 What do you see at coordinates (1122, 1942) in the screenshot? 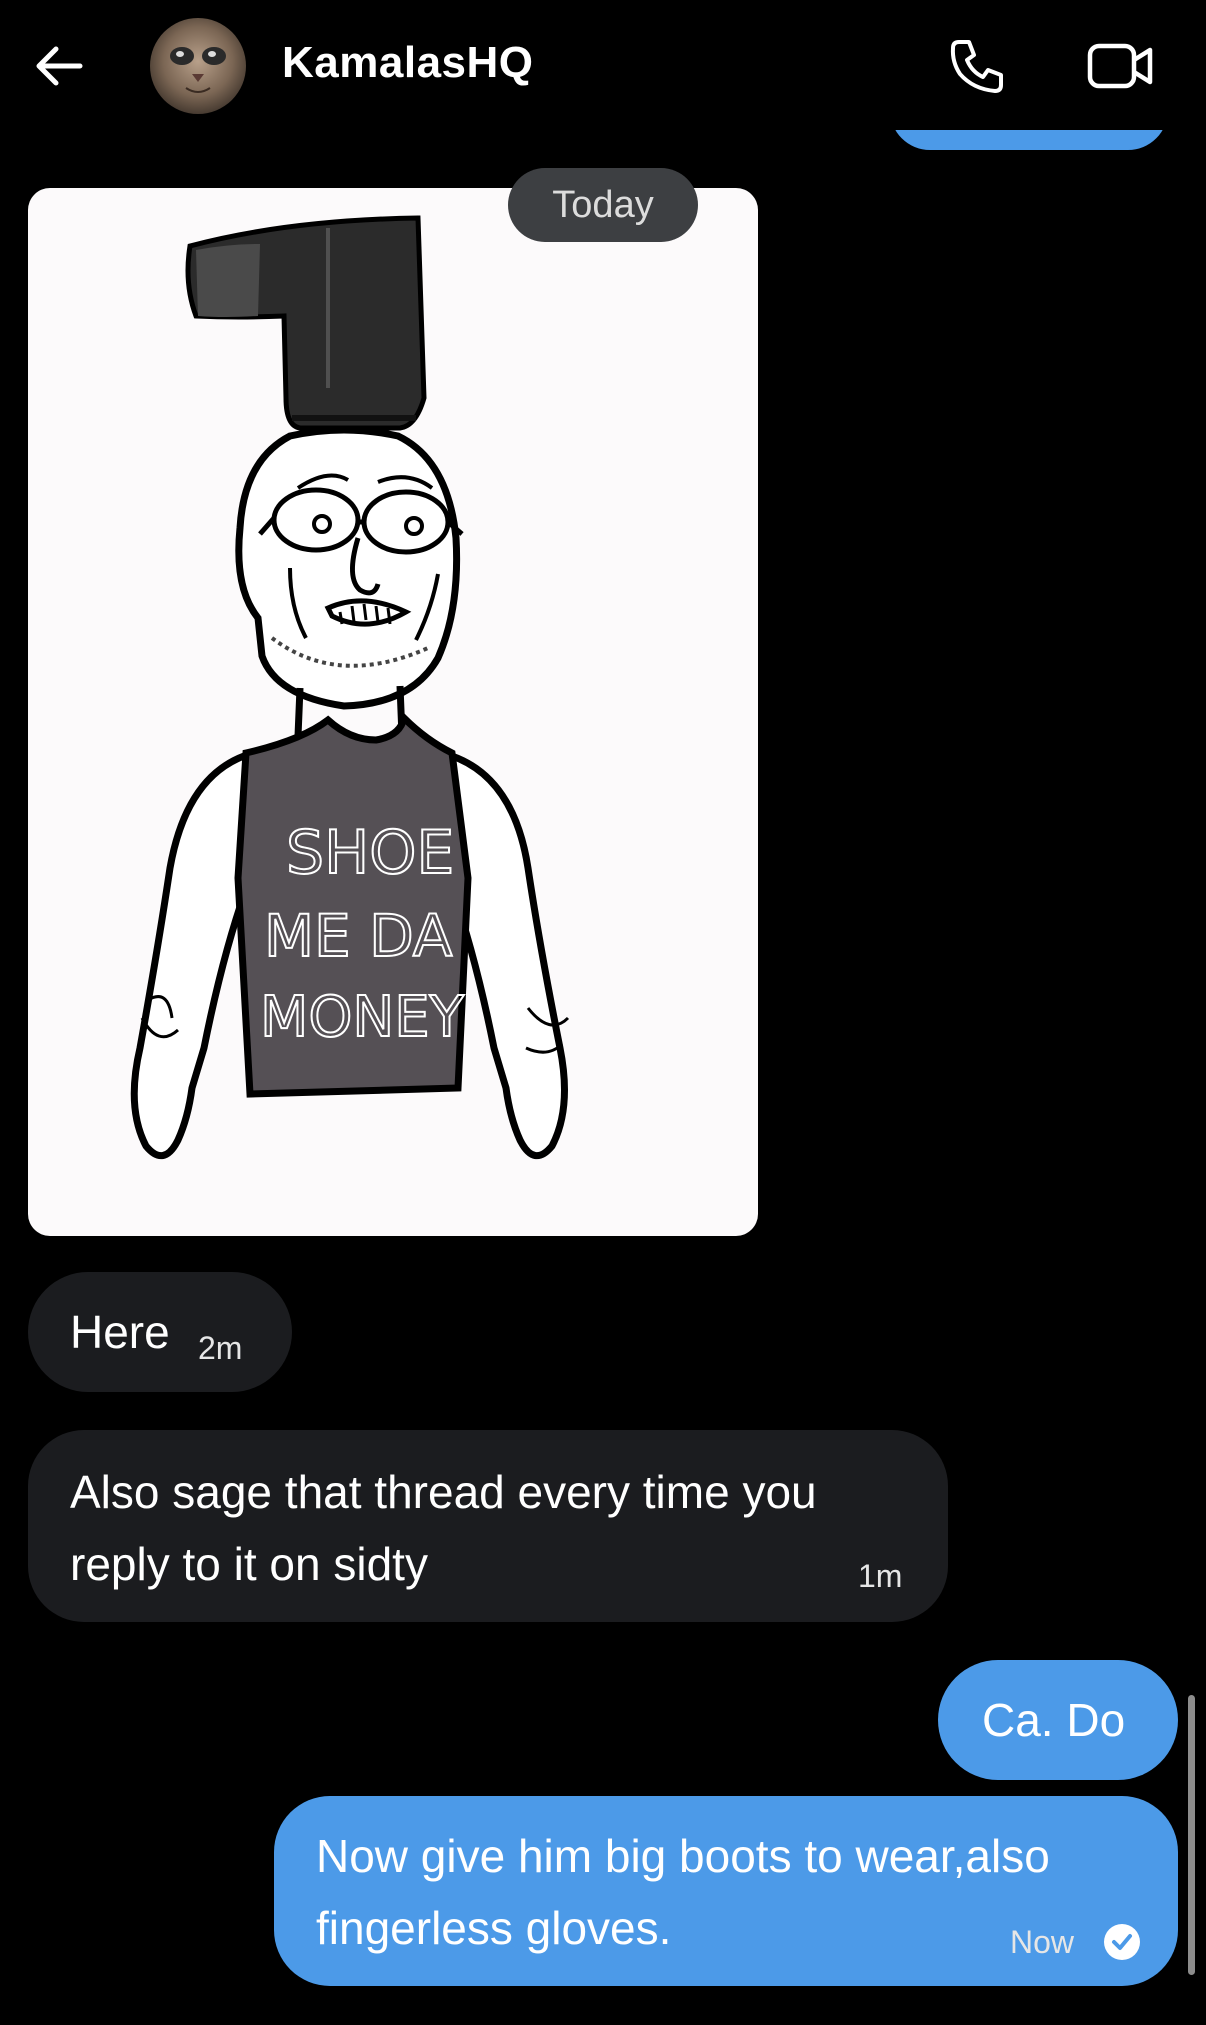
I see `read-receipt-icon` at bounding box center [1122, 1942].